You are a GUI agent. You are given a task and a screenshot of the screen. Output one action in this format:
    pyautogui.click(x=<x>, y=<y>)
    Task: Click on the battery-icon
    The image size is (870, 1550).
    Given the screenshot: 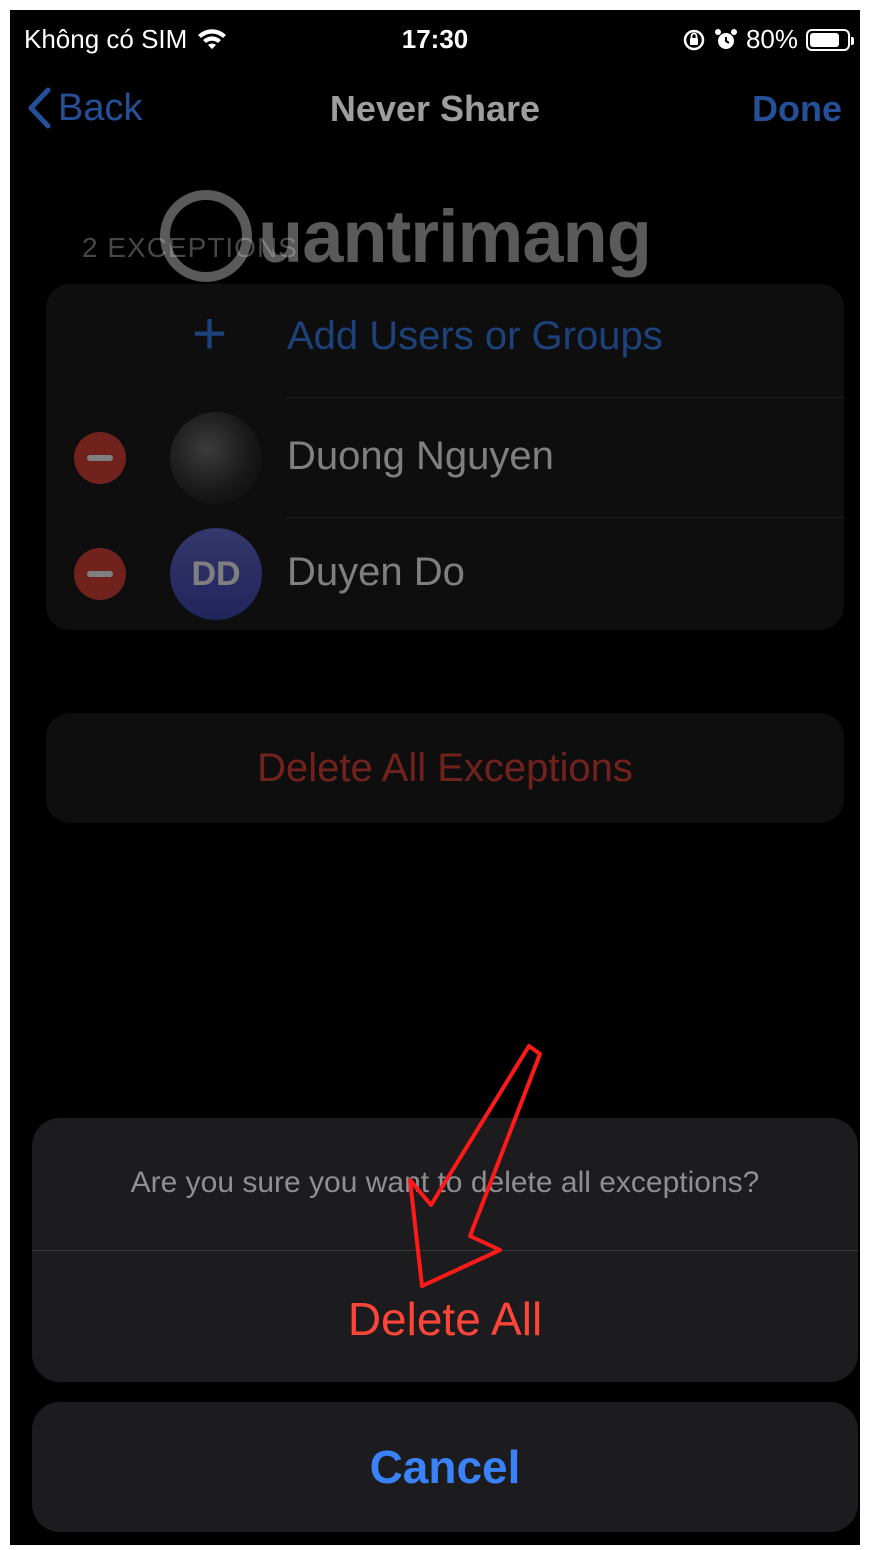 What is the action you would take?
    pyautogui.click(x=830, y=39)
    